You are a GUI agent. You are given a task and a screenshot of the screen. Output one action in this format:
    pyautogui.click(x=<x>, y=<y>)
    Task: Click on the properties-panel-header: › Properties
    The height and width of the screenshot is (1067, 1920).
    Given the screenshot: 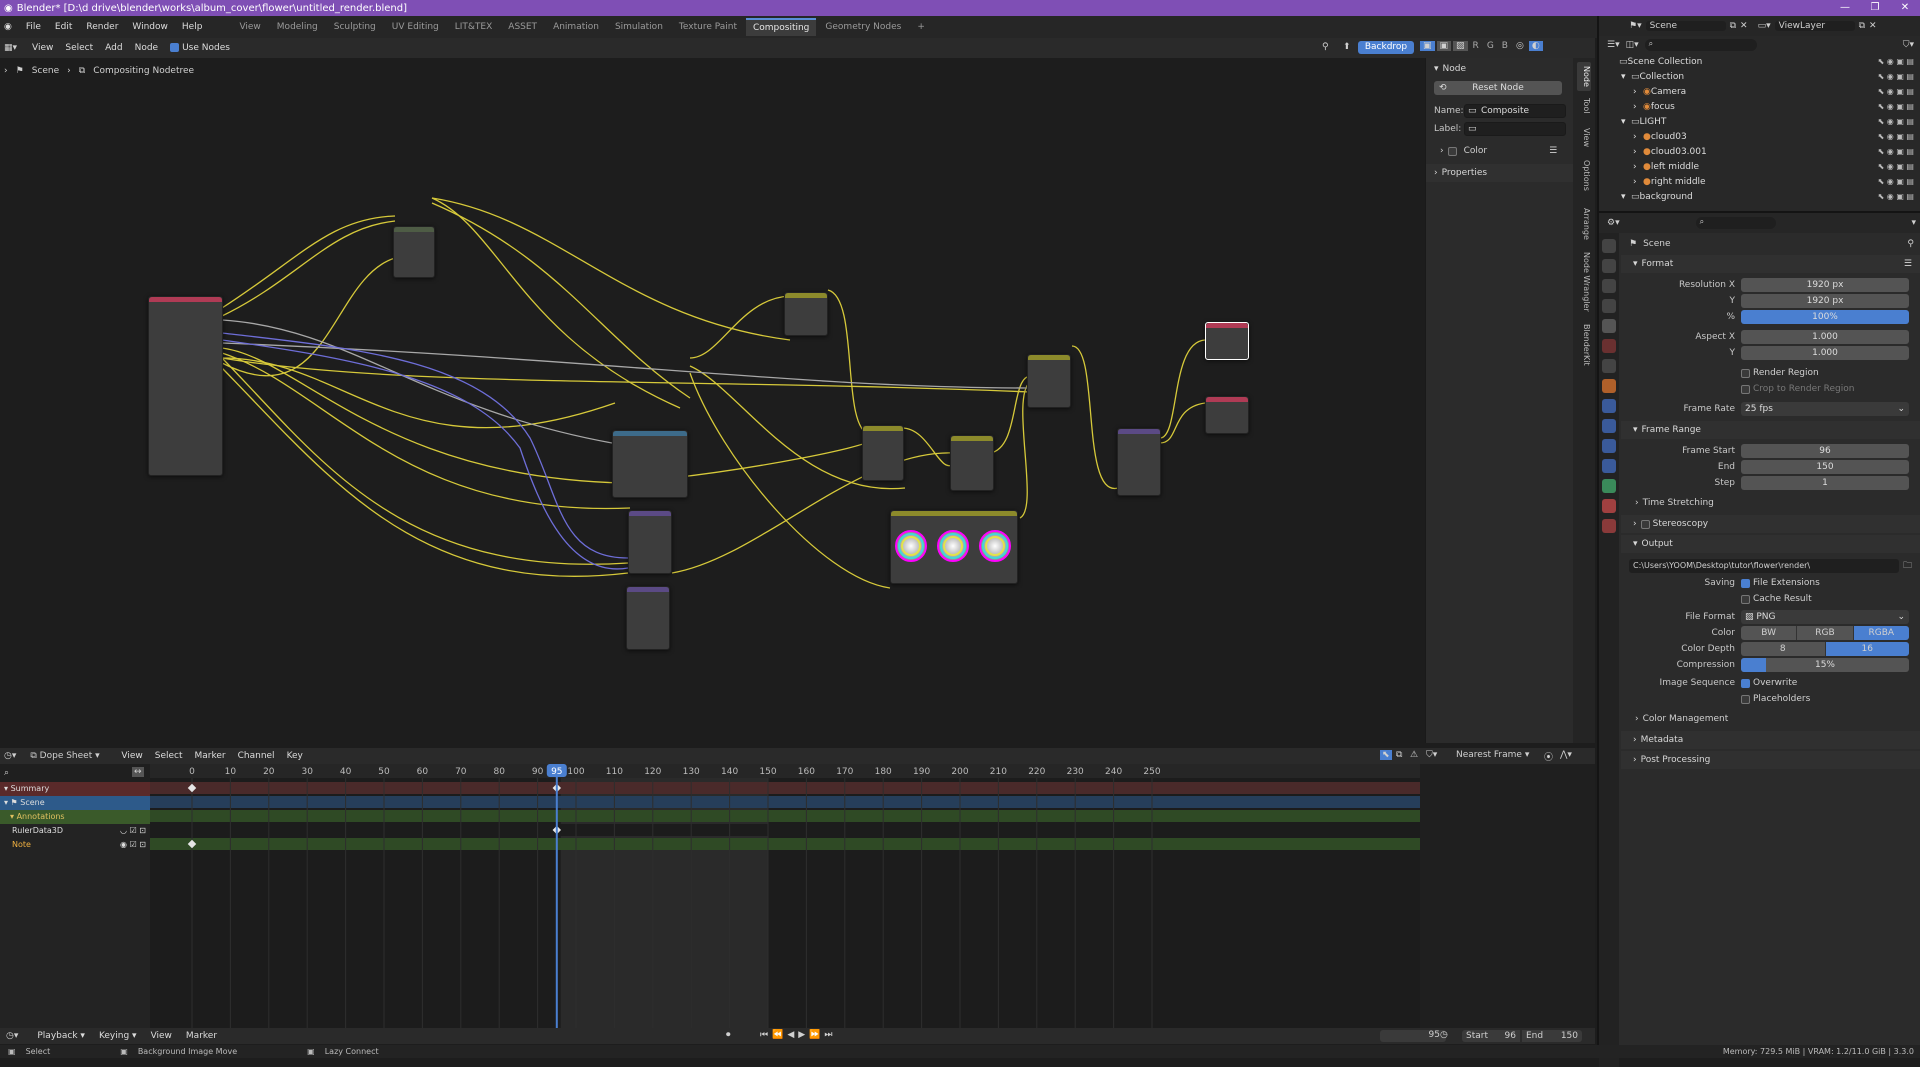 What is the action you would take?
    pyautogui.click(x=1504, y=173)
    